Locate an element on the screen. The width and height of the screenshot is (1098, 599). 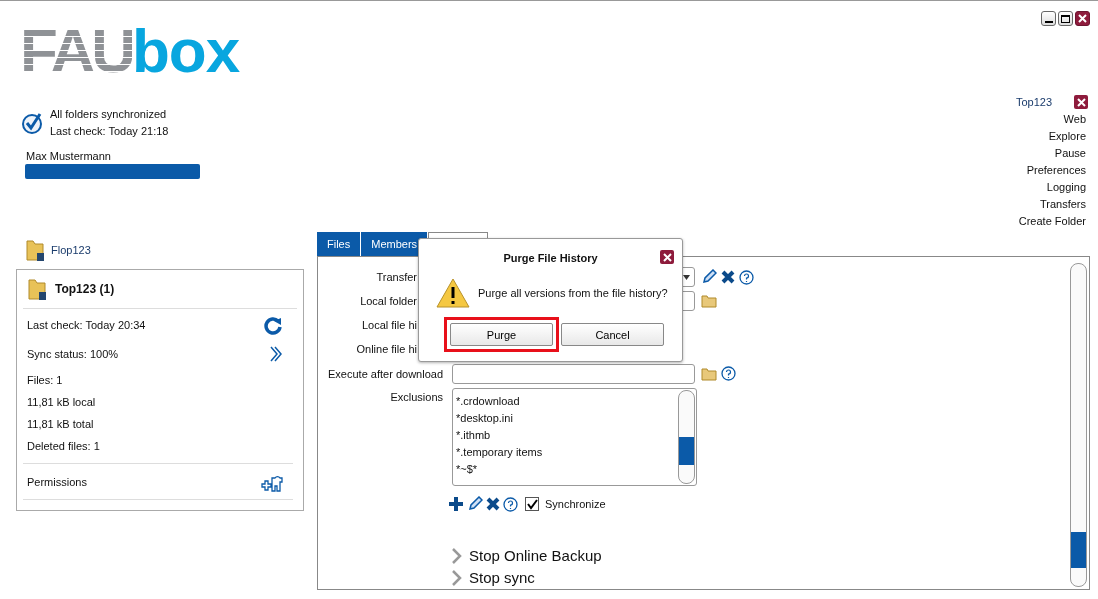
permissions-label: Permissions is located at coordinates (57, 481).